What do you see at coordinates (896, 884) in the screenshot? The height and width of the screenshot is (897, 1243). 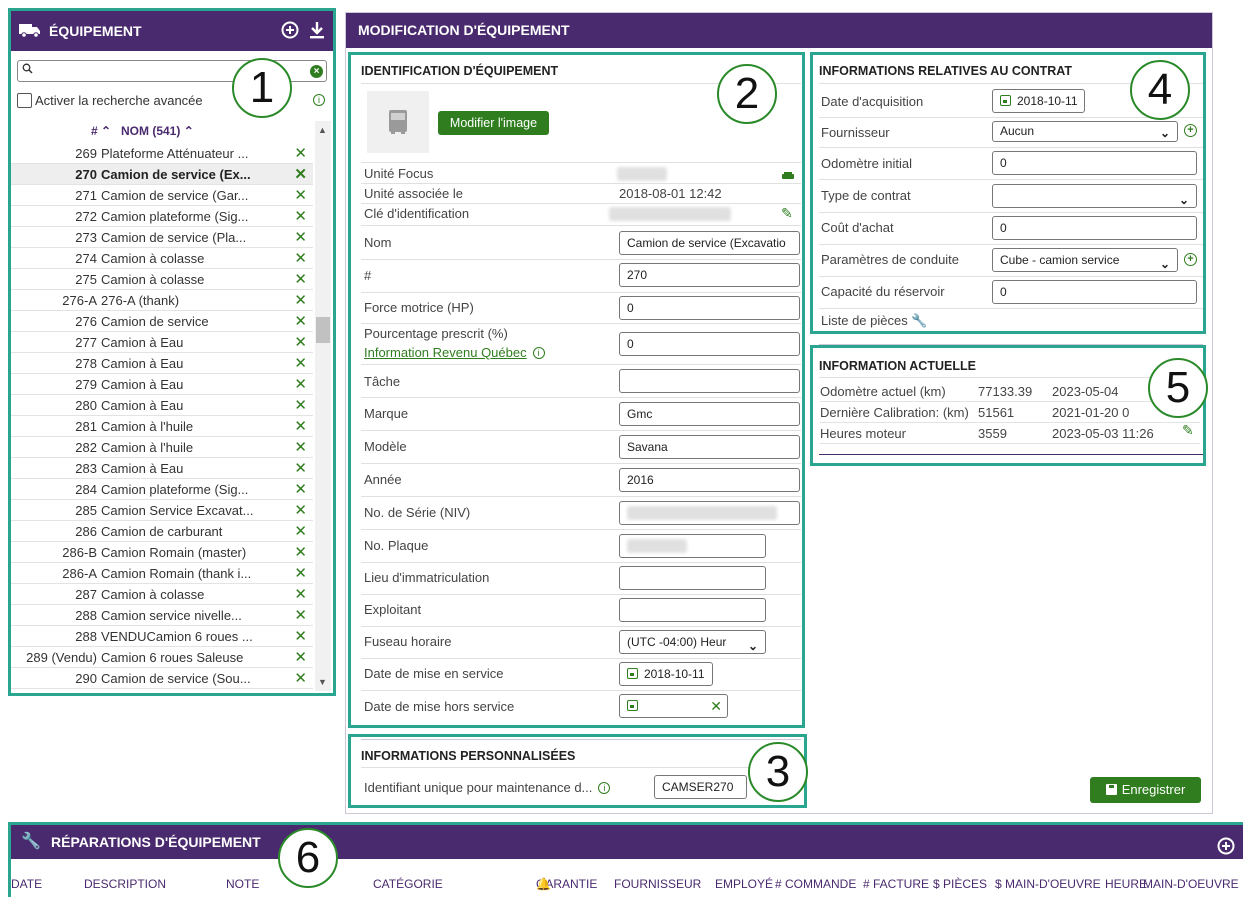 I see `col-invoice: # FACTURE` at bounding box center [896, 884].